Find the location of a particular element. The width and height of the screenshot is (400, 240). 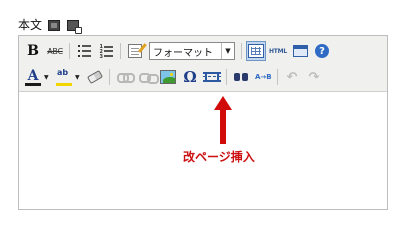

format-select: フォーマット ▼ is located at coordinates (192, 51).